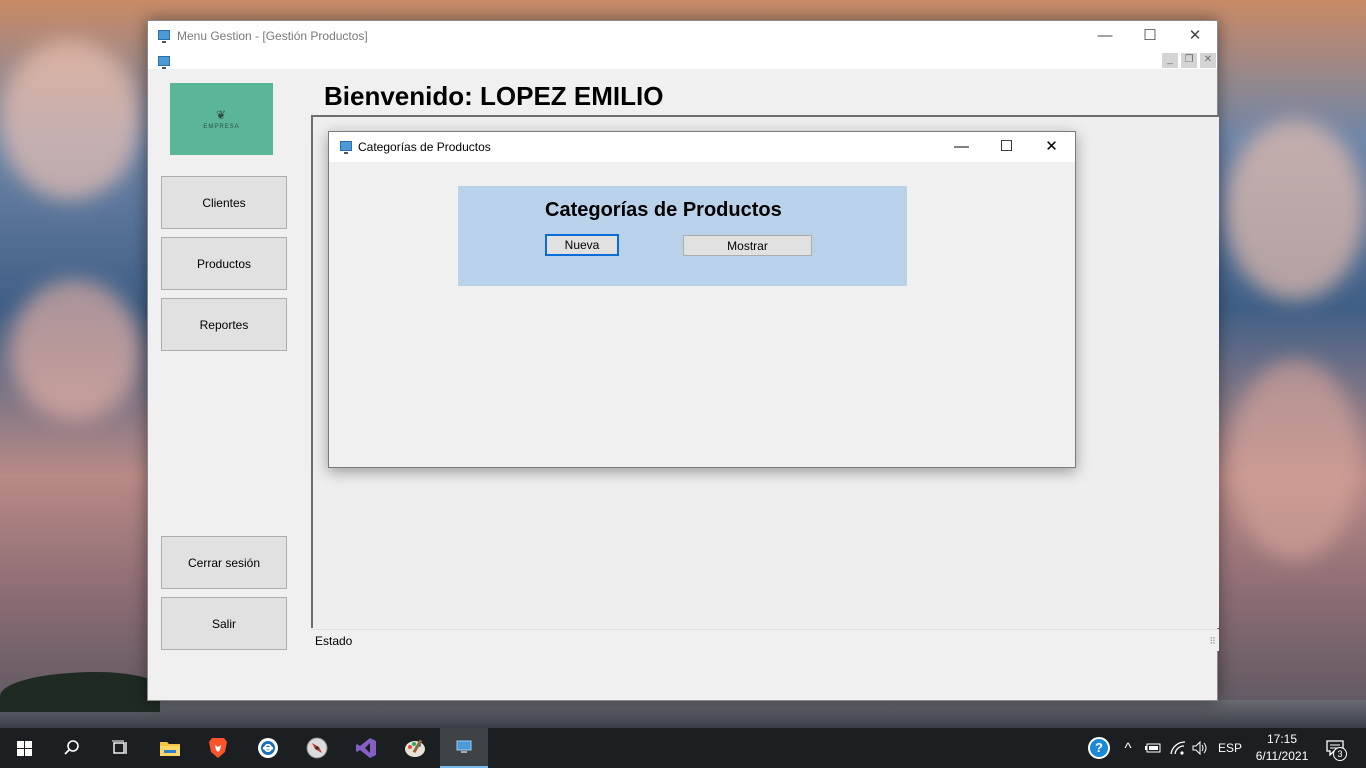 Image resolution: width=1366 pixels, height=768 pixels. What do you see at coordinates (1189, 60) in the screenshot?
I see `mdi-restore-button: ❐` at bounding box center [1189, 60].